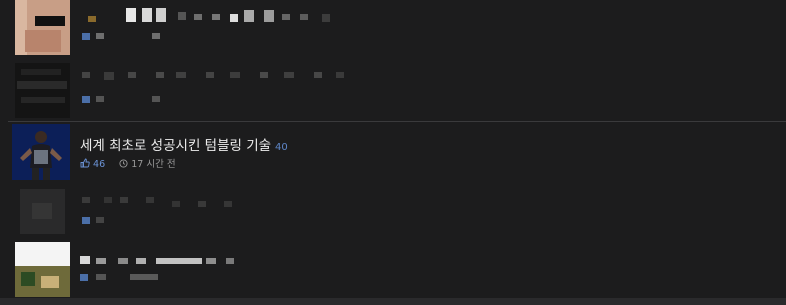  Describe the element at coordinates (86, 164) in the screenshot. I see `thumbs-up-icon` at that location.